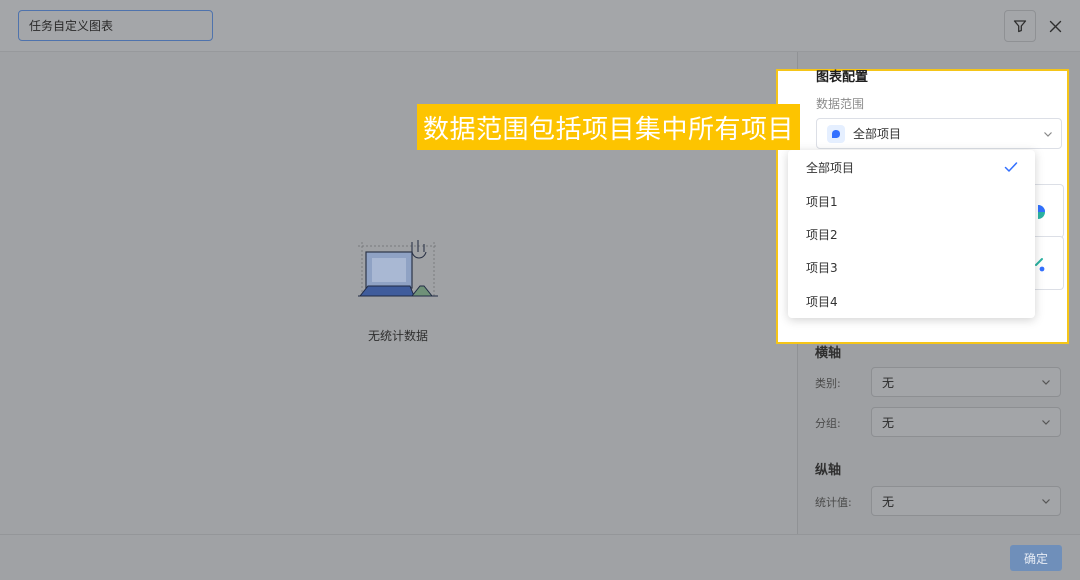  Describe the element at coordinates (842, 77) in the screenshot. I see `config-title: 图表配置` at that location.